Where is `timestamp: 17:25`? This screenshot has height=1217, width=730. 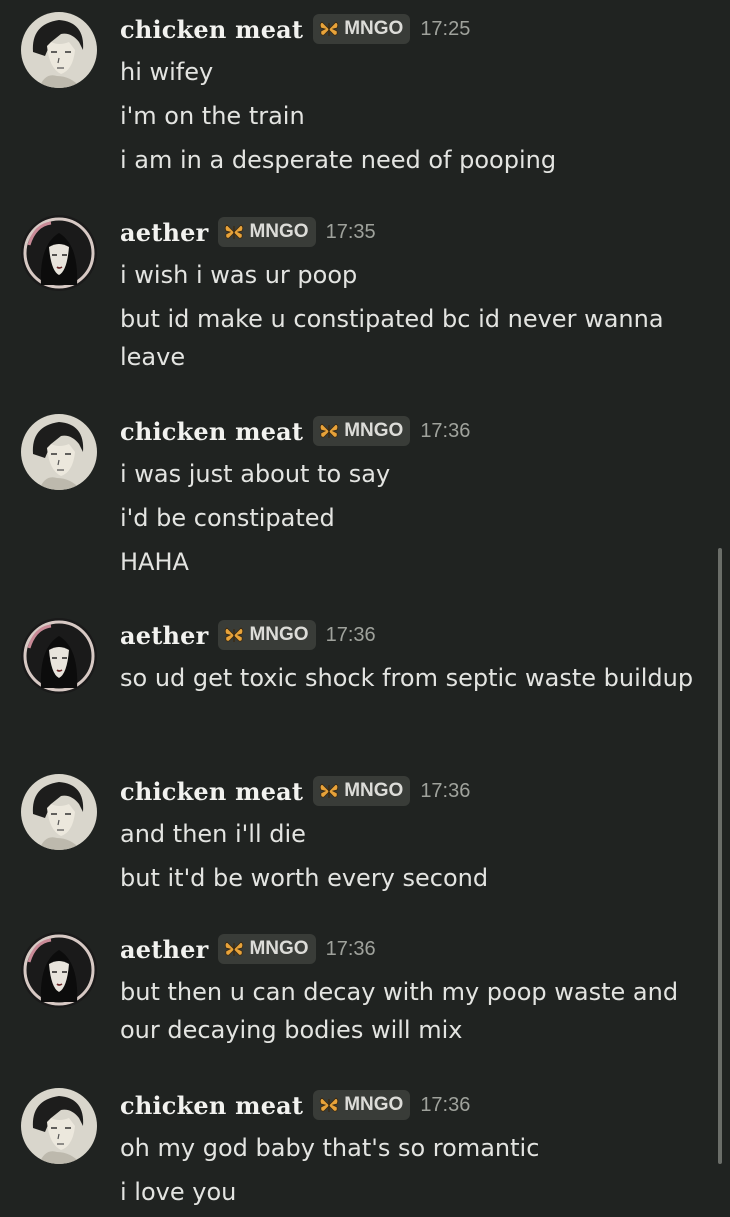 timestamp: 17:25 is located at coordinates (445, 28).